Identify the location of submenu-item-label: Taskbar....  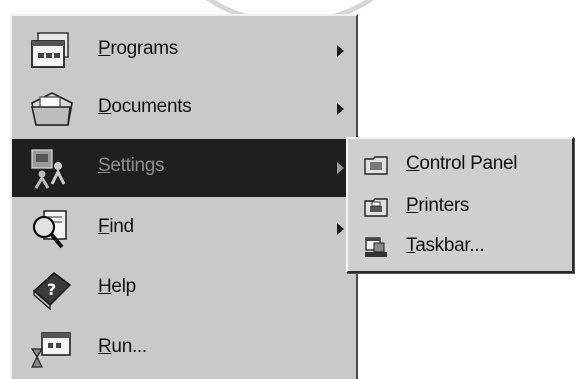
(445, 245).